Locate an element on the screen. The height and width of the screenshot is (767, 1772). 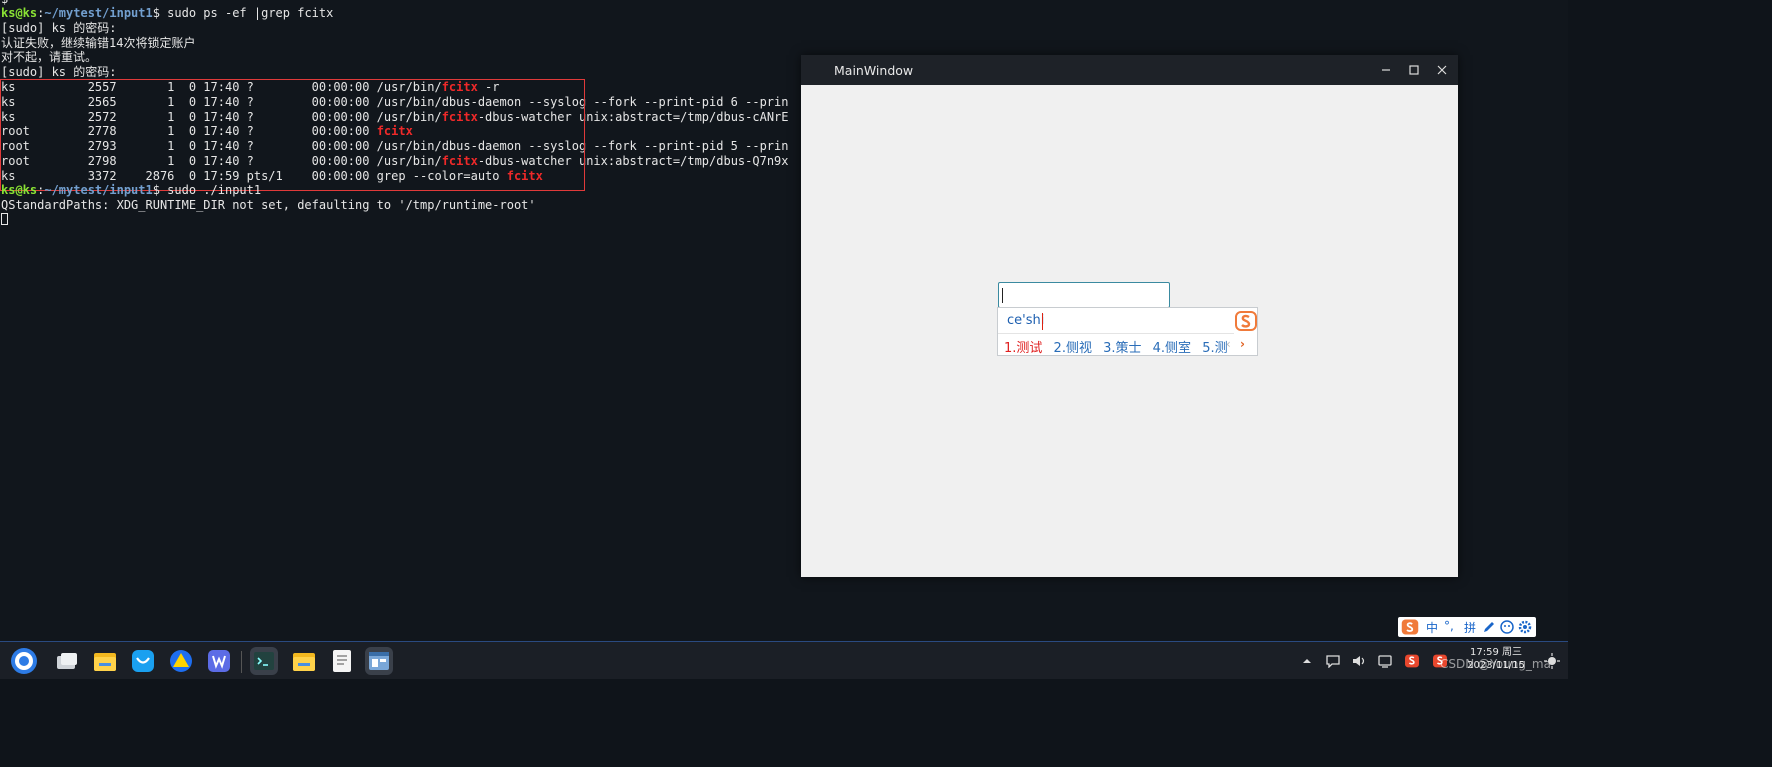
input-caret is located at coordinates (1002, 295).